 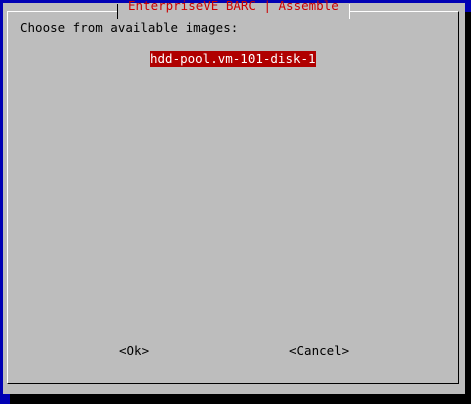 I want to click on prompt-label: Choose from available images:, so click(x=129, y=27).